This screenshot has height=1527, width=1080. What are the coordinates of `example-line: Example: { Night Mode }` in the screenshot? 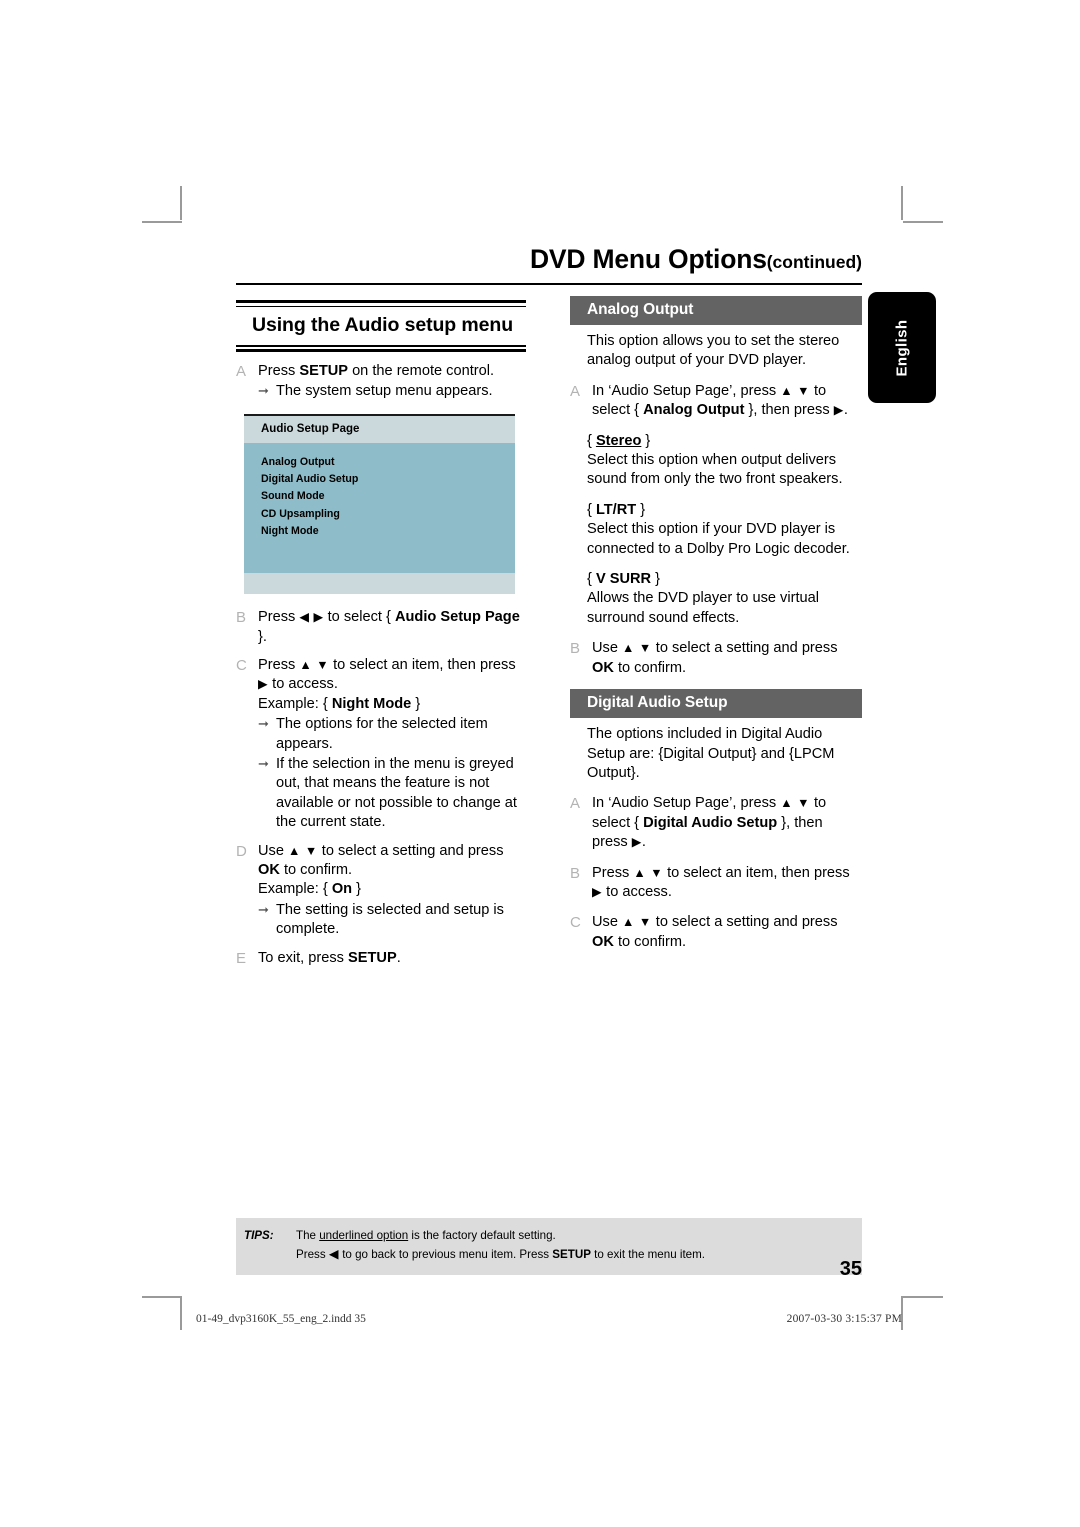 It's located at (392, 704).